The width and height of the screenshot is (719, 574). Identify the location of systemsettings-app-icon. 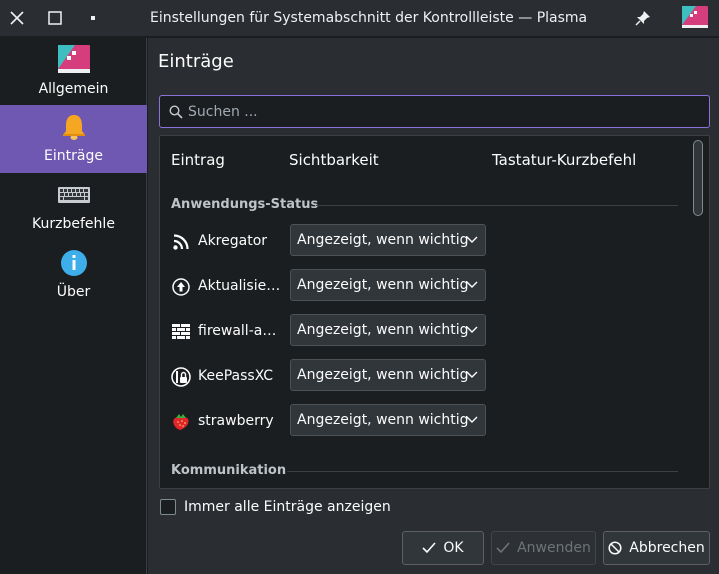
(695, 17).